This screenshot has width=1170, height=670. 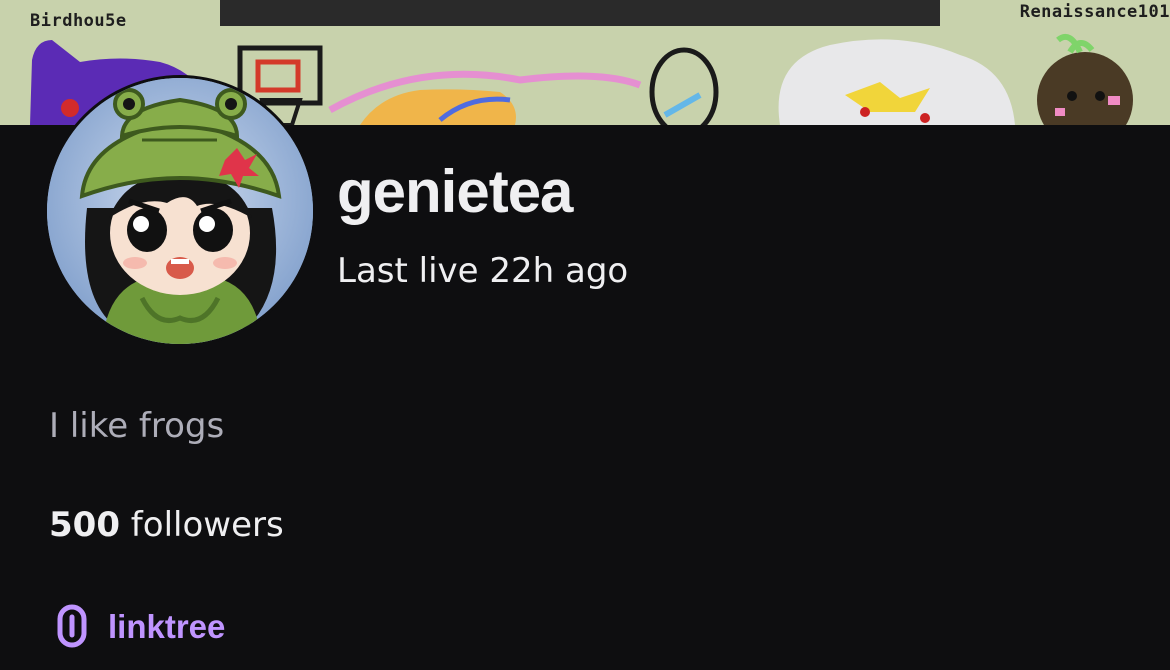 I want to click on linktree-link: linktree, so click(x=140, y=626).